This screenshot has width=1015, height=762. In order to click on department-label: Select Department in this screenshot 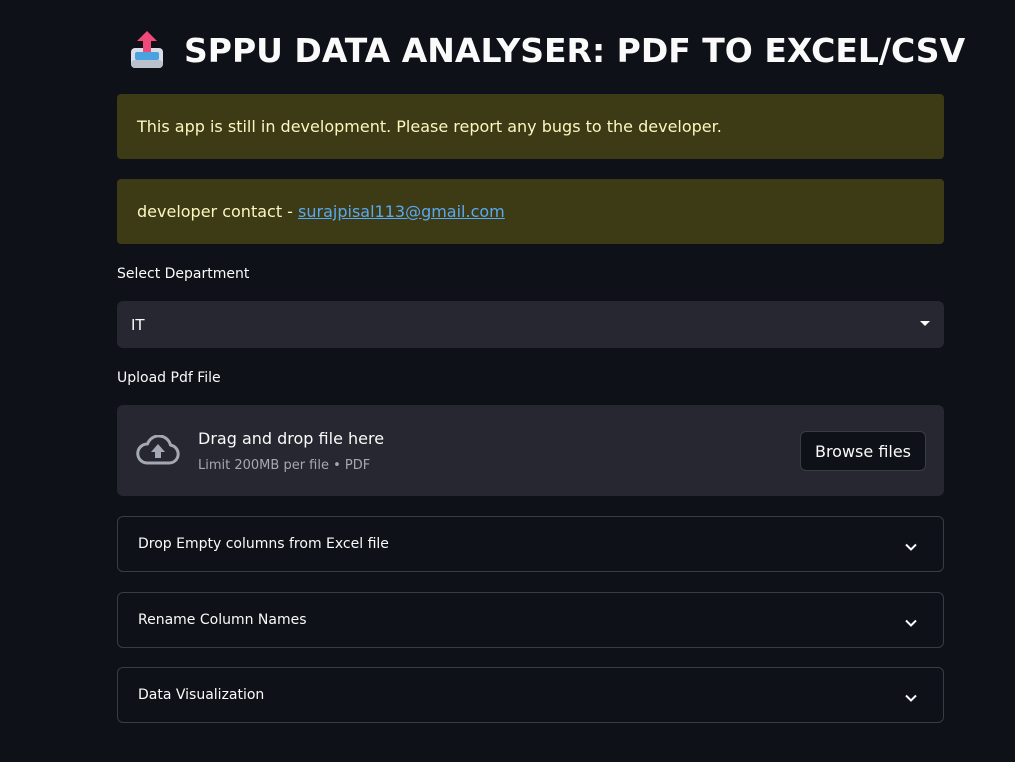, I will do `click(183, 274)`.